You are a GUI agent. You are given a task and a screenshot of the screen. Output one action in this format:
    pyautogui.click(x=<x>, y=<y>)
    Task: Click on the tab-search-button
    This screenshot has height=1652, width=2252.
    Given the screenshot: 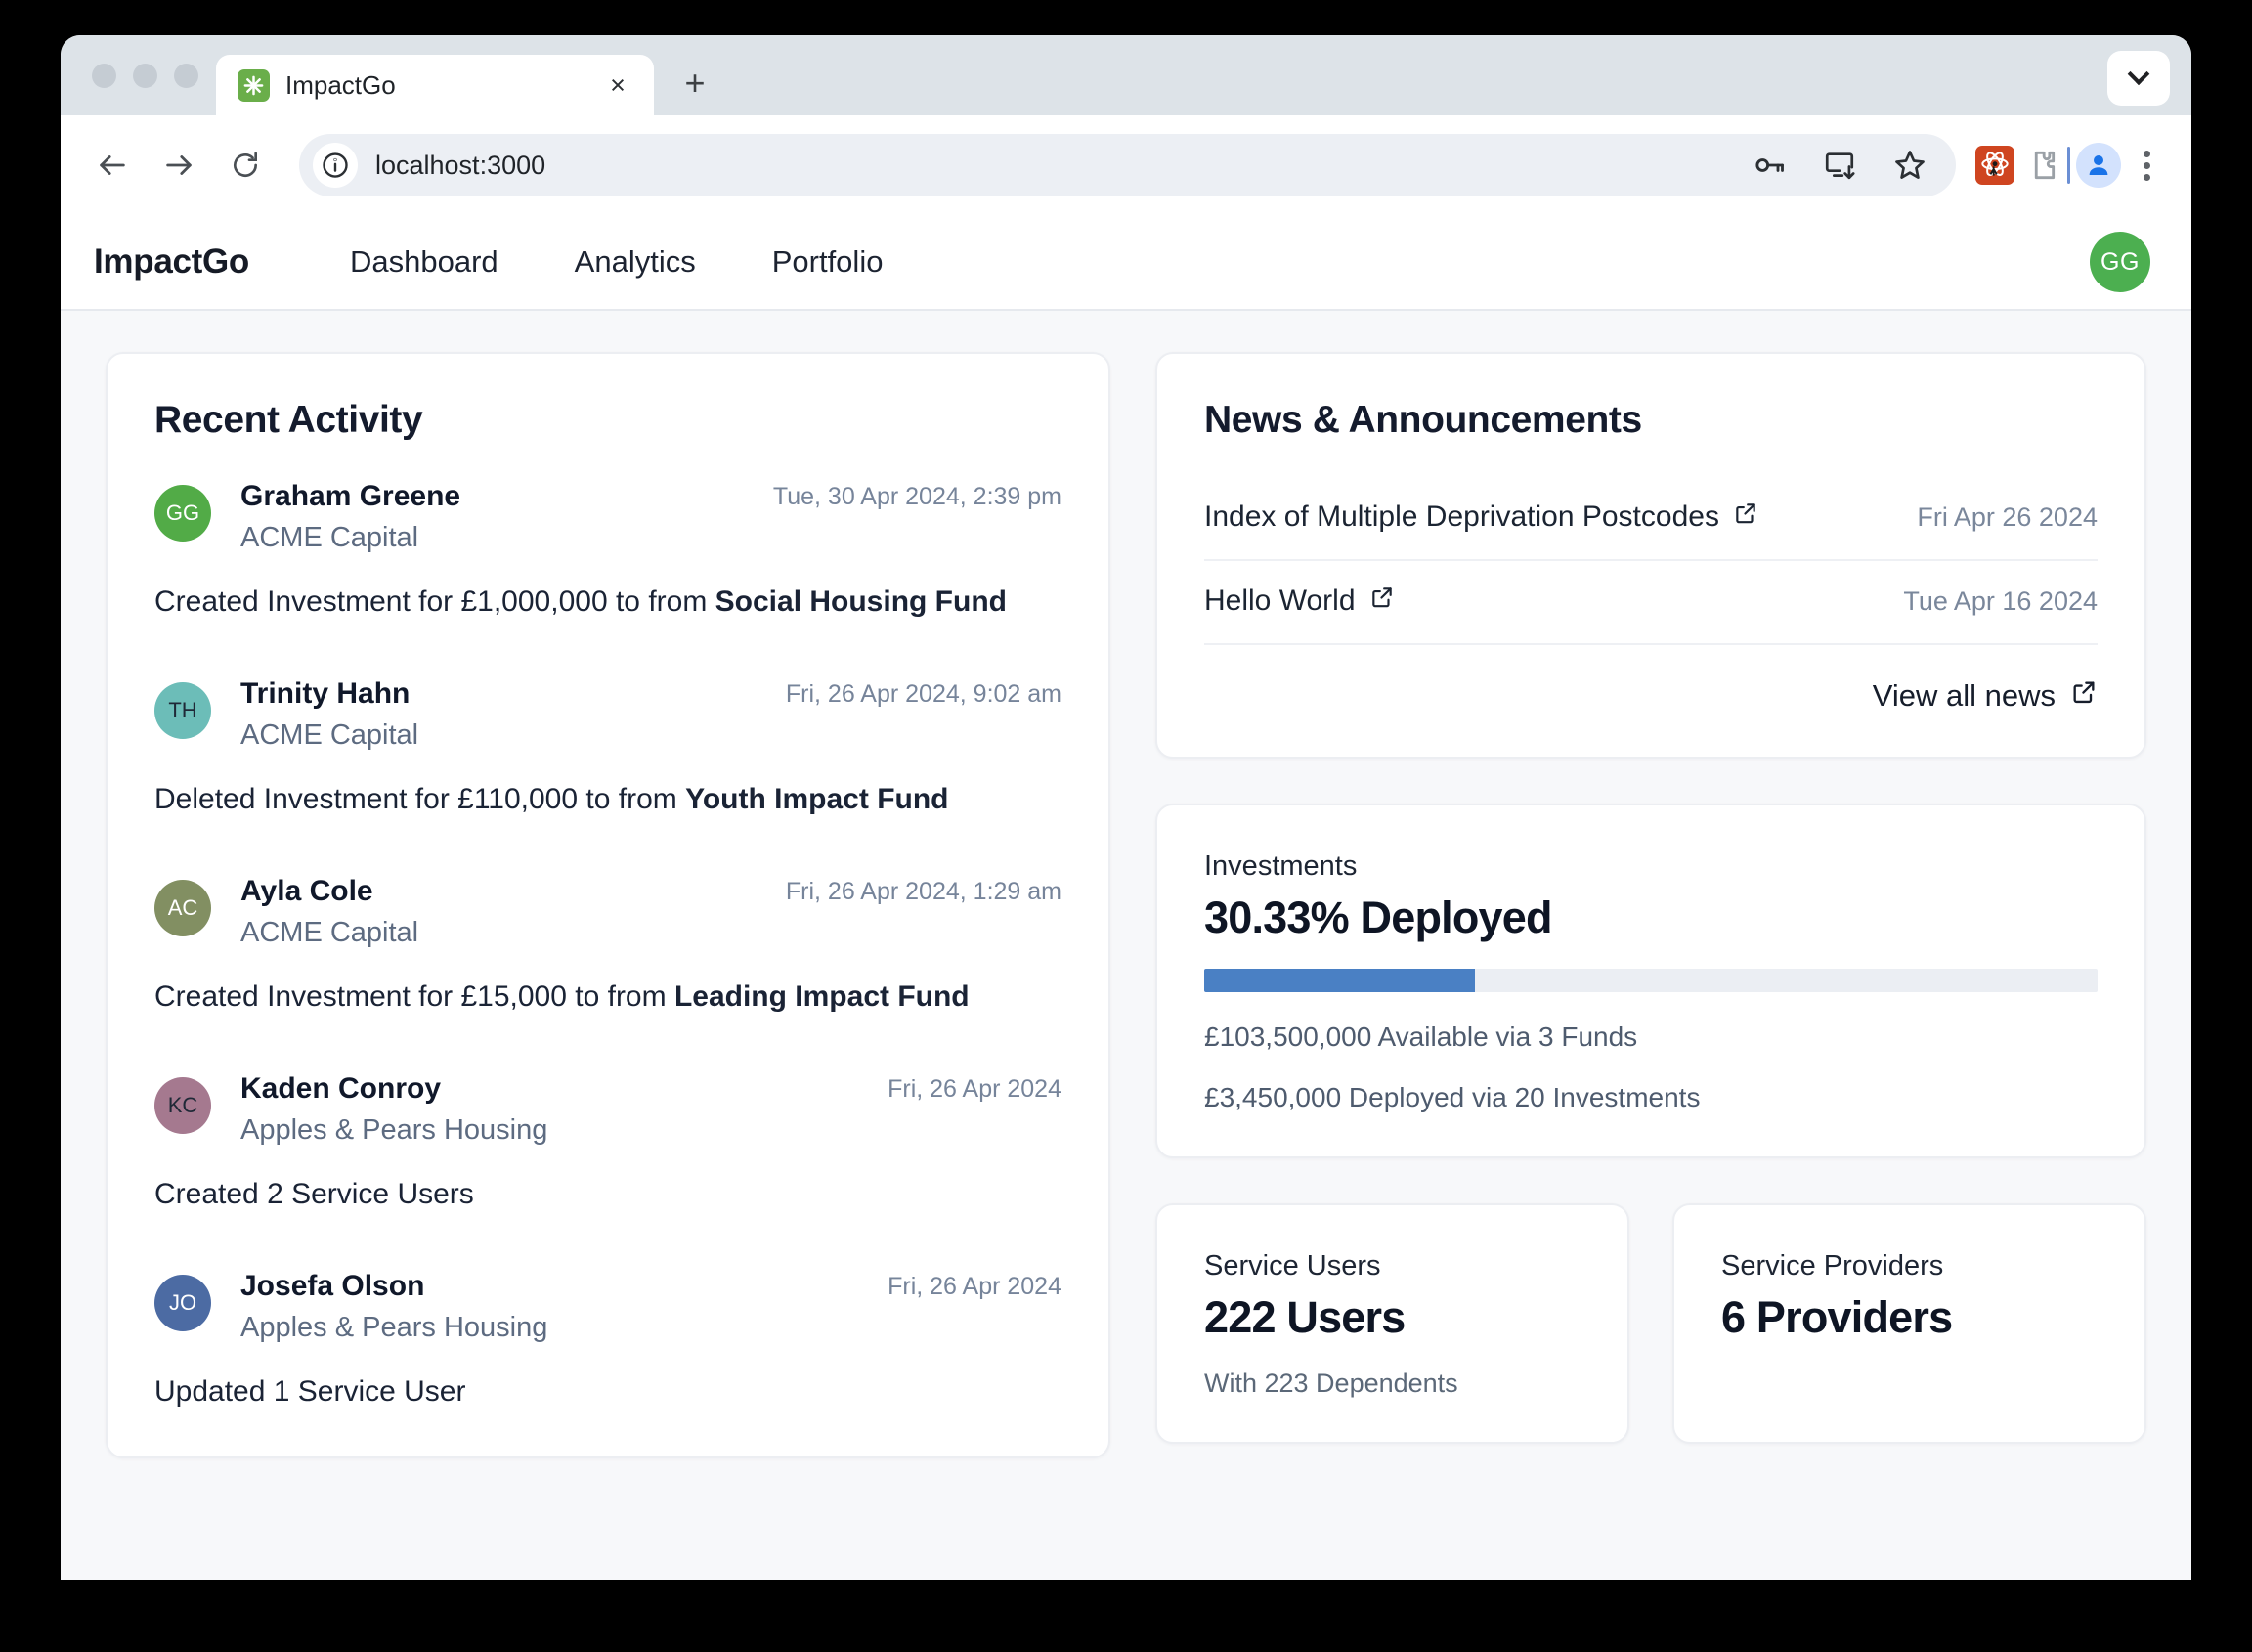 What is the action you would take?
    pyautogui.click(x=2138, y=78)
    